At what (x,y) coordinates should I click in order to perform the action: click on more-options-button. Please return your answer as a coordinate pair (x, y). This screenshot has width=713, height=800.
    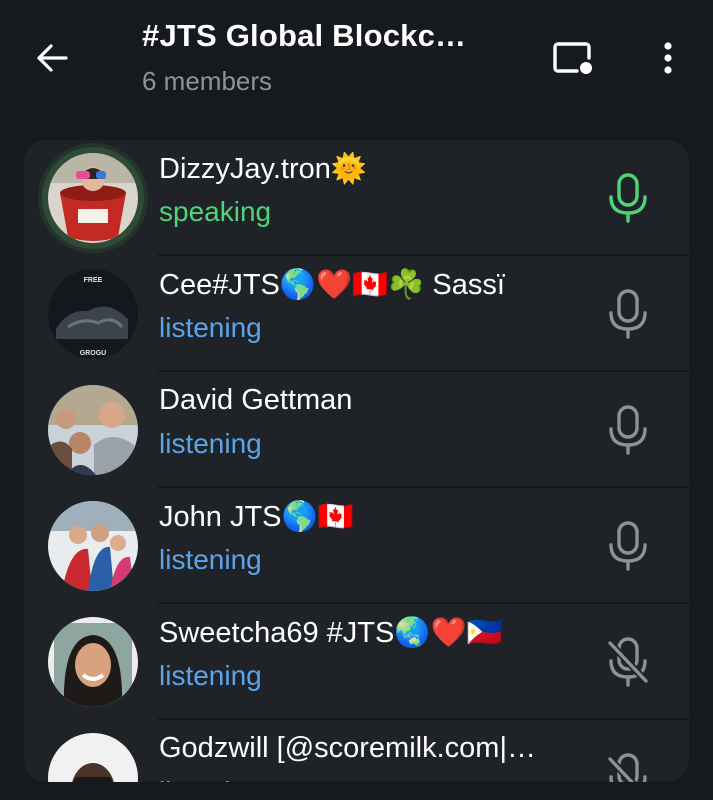
    Looking at the image, I should click on (668, 58).